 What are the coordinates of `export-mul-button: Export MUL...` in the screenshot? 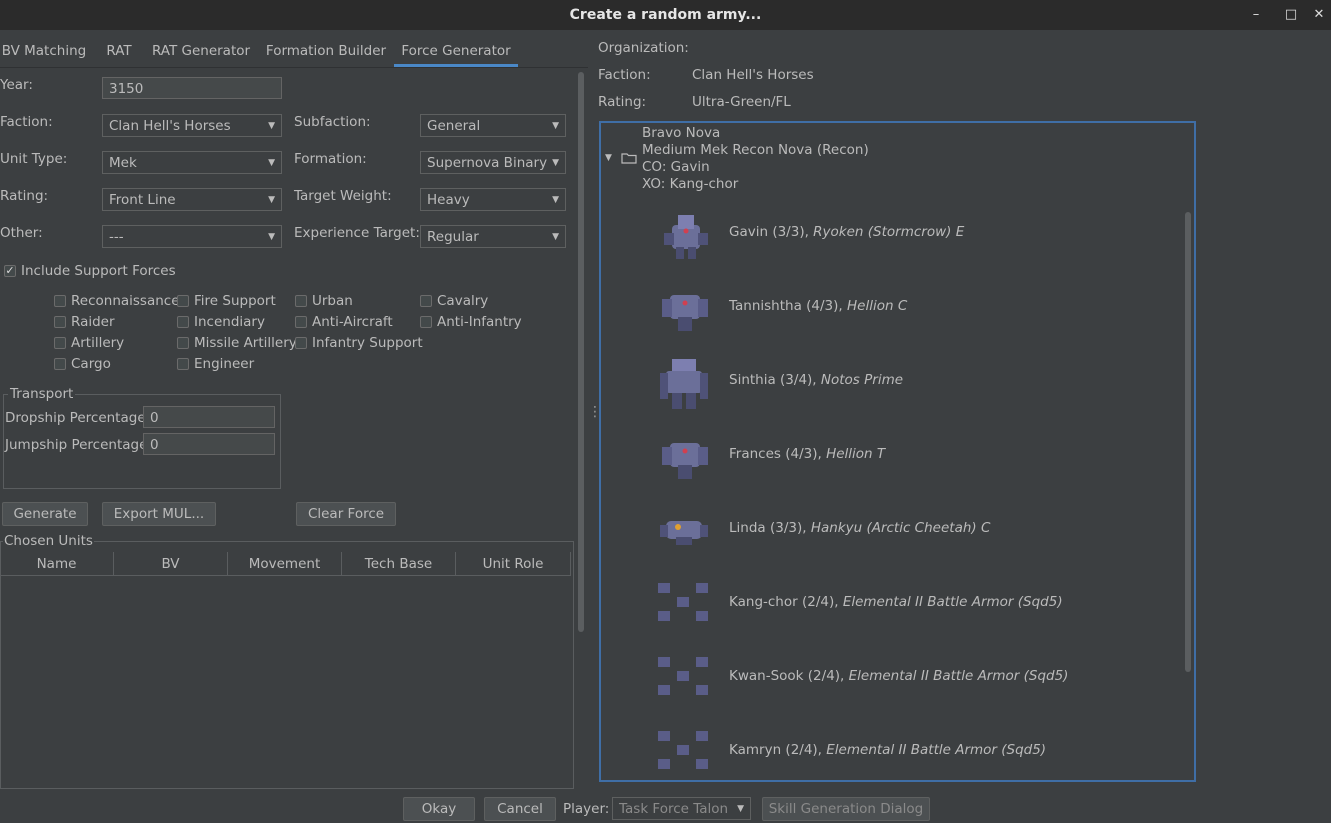 It's located at (159, 514).